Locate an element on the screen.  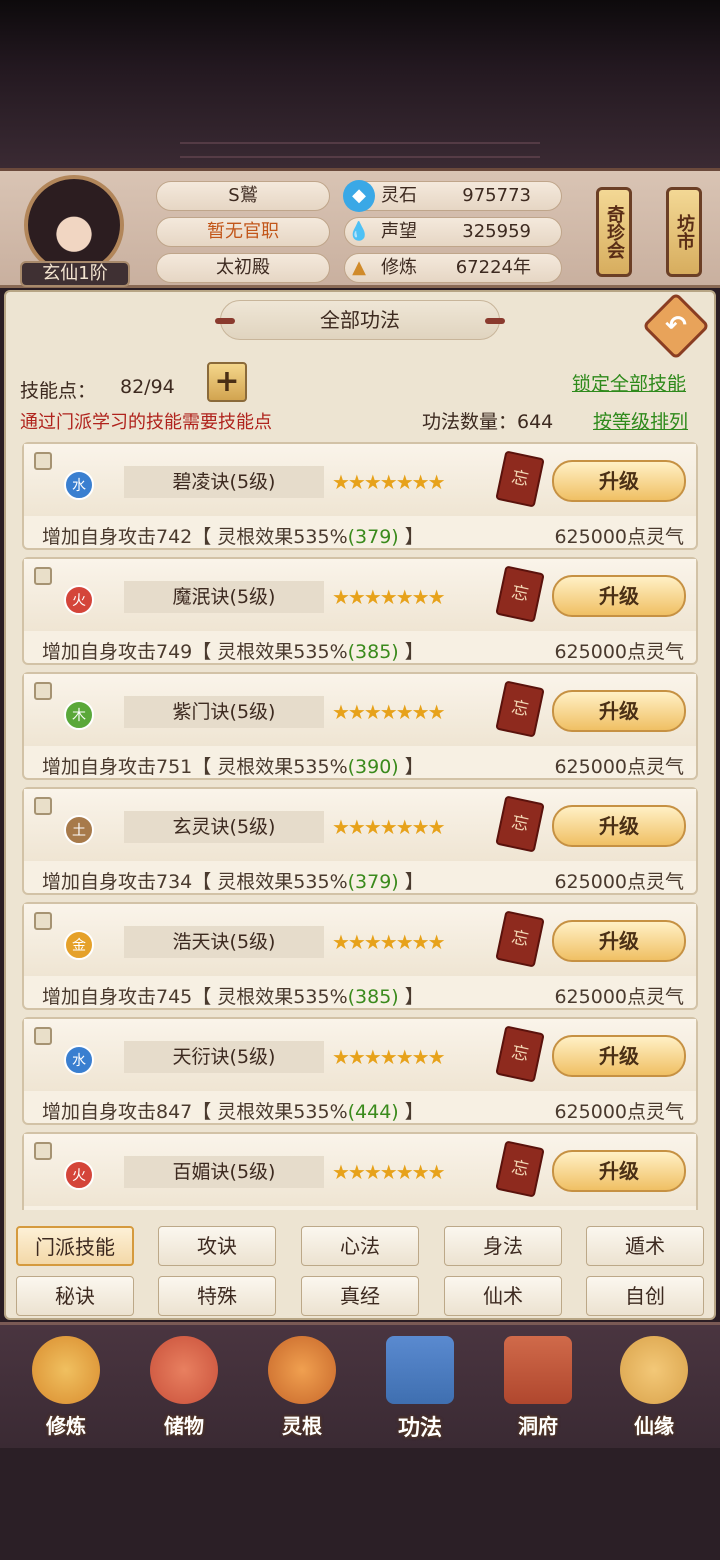
storage-bag-icon is located at coordinates (184, 1370).